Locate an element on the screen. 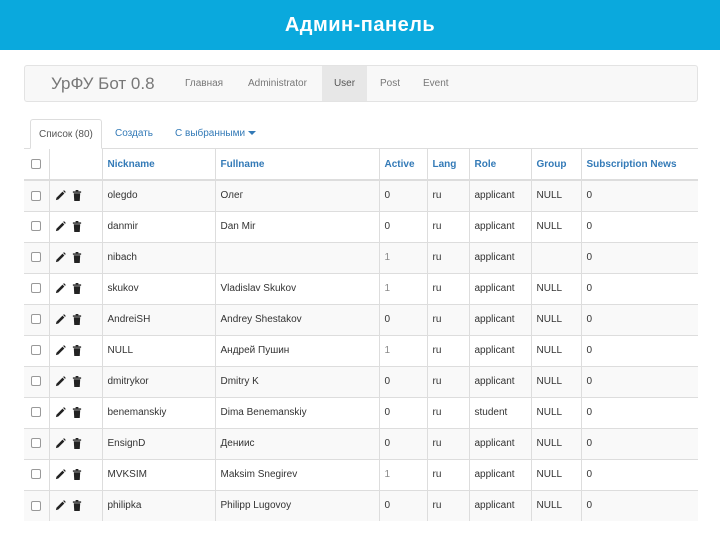  column-header-subscription-news: Subscription News is located at coordinates (639, 165).